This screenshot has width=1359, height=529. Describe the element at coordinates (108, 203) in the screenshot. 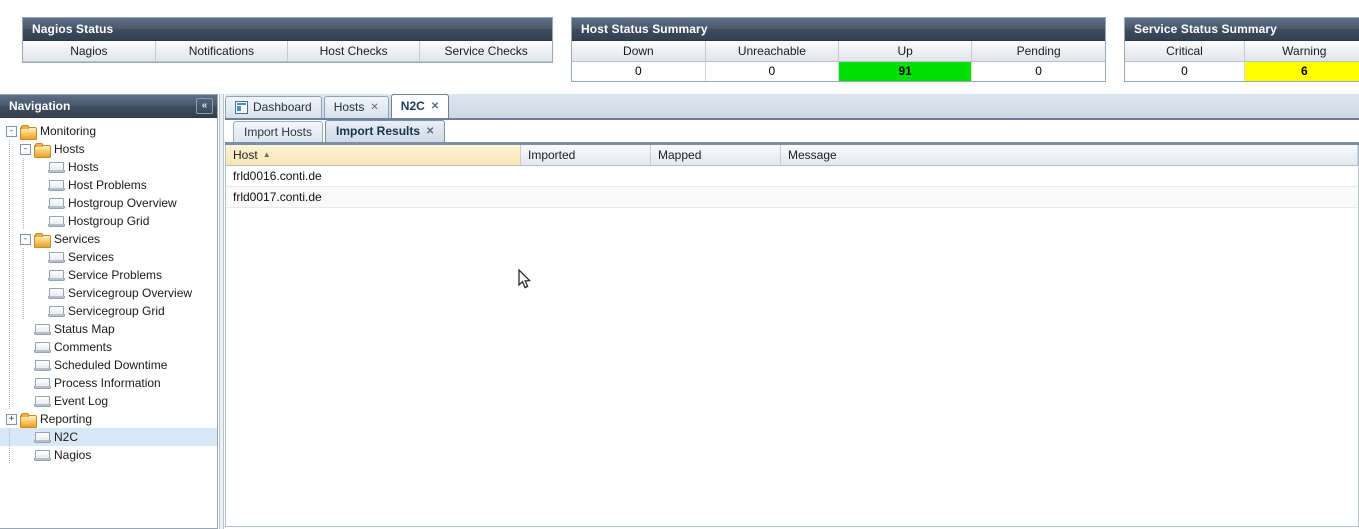

I see `nav-item-hostgroup-overview: Hostgroup Overview` at that location.